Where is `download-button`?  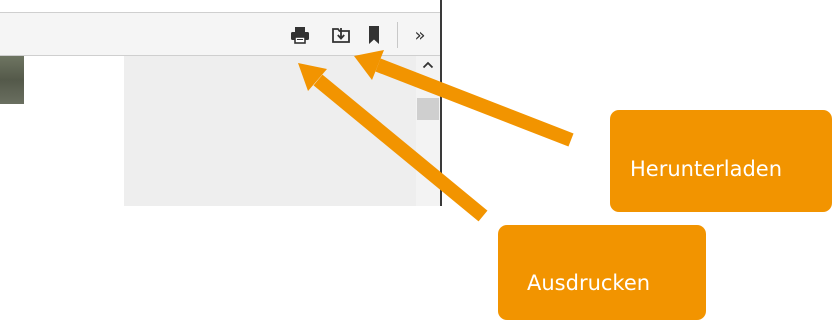
download-button is located at coordinates (341, 35).